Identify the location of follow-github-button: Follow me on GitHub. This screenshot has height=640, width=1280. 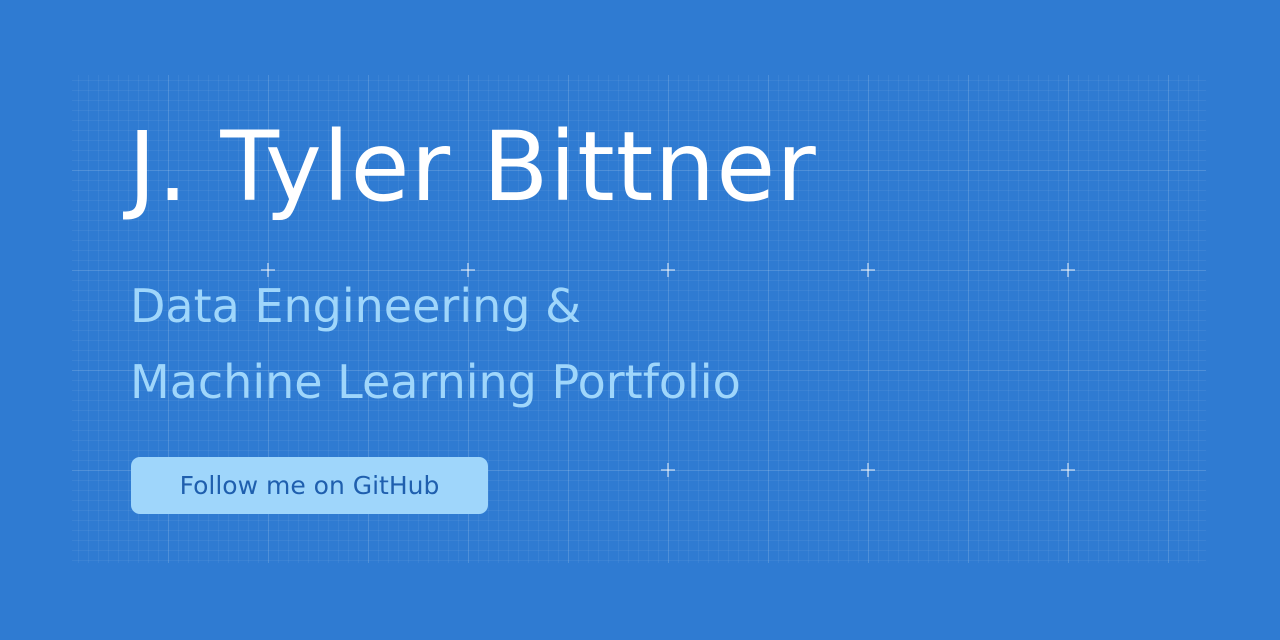
(309, 485).